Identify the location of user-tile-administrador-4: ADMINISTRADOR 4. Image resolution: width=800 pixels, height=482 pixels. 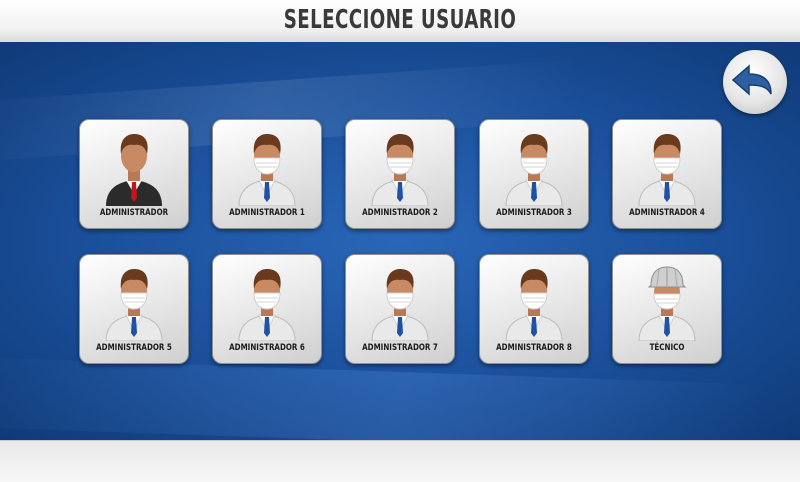
(667, 174).